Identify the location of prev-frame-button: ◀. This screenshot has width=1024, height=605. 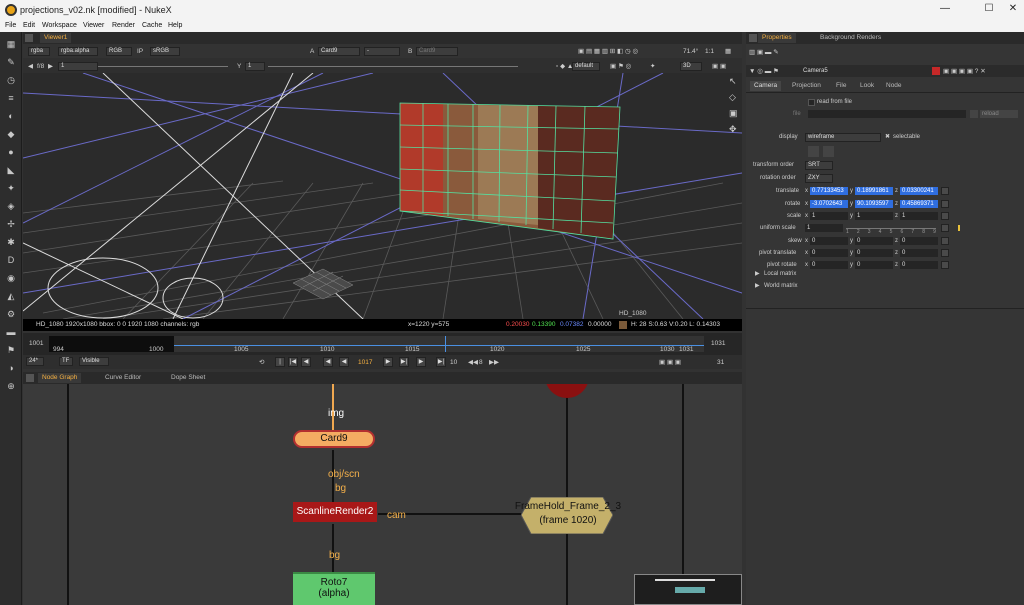
(328, 362).